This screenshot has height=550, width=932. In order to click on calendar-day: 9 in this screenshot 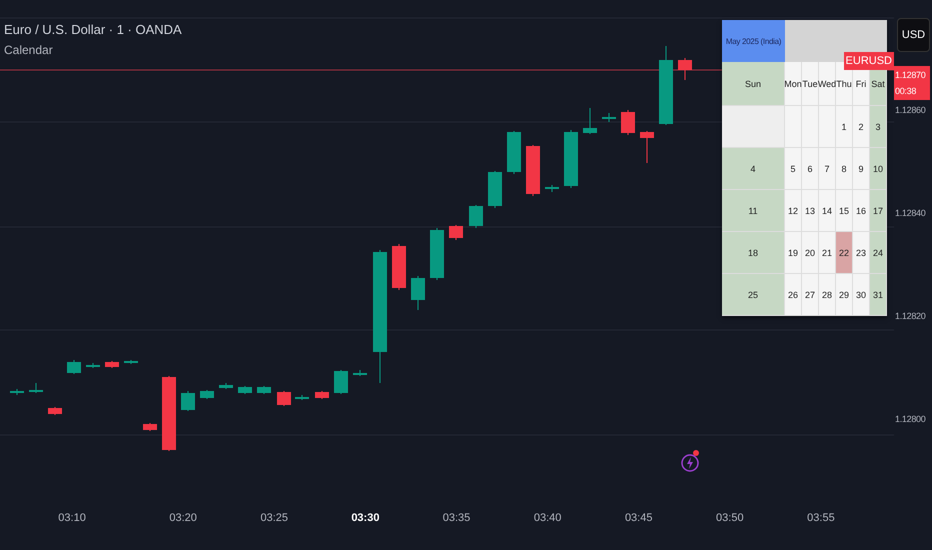, I will do `click(861, 169)`.